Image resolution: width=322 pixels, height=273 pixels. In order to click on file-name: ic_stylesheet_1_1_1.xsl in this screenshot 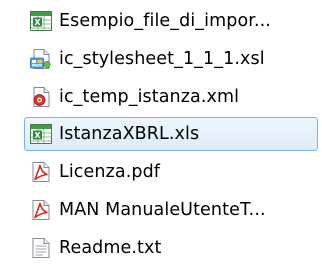, I will do `click(162, 59)`.